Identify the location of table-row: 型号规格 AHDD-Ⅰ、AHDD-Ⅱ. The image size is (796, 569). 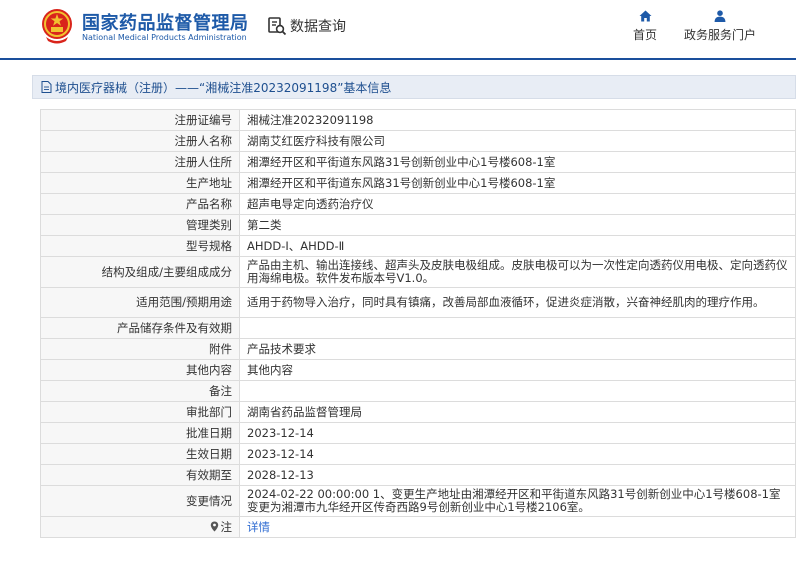
(418, 246).